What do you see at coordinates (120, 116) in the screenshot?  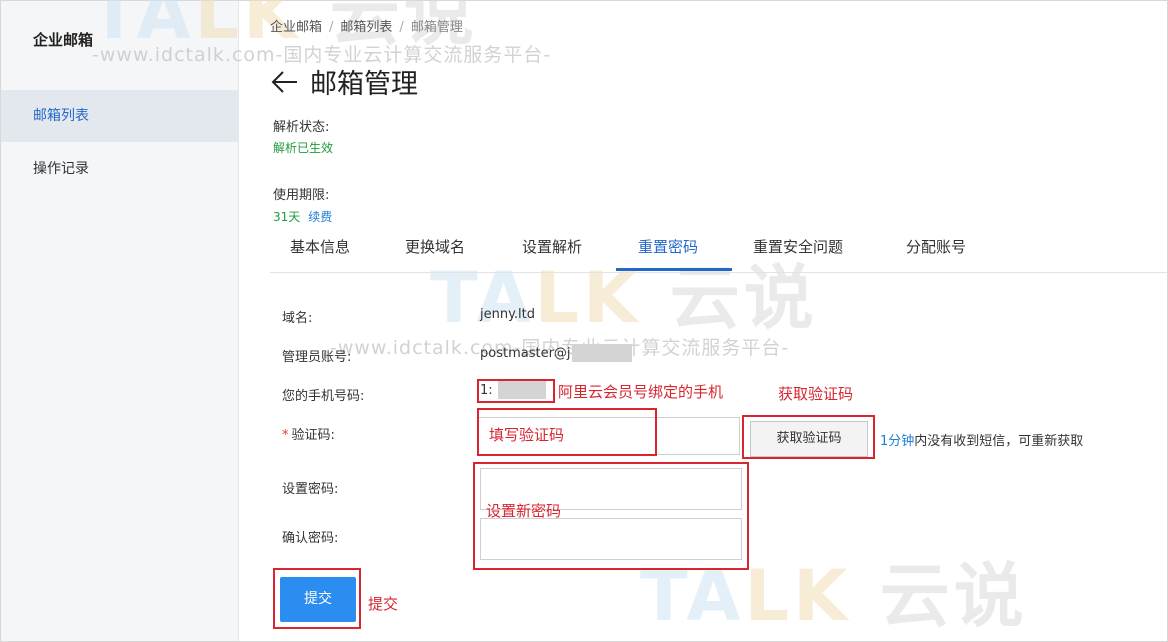 I see `sidebar-item-mailbox-list: 邮箱列表` at bounding box center [120, 116].